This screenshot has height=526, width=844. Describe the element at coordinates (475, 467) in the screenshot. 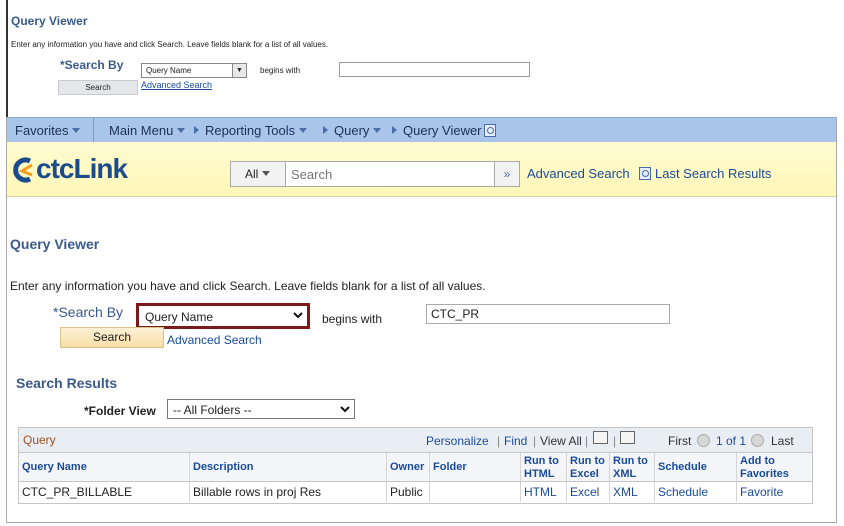

I see `col-folder: Folder` at that location.